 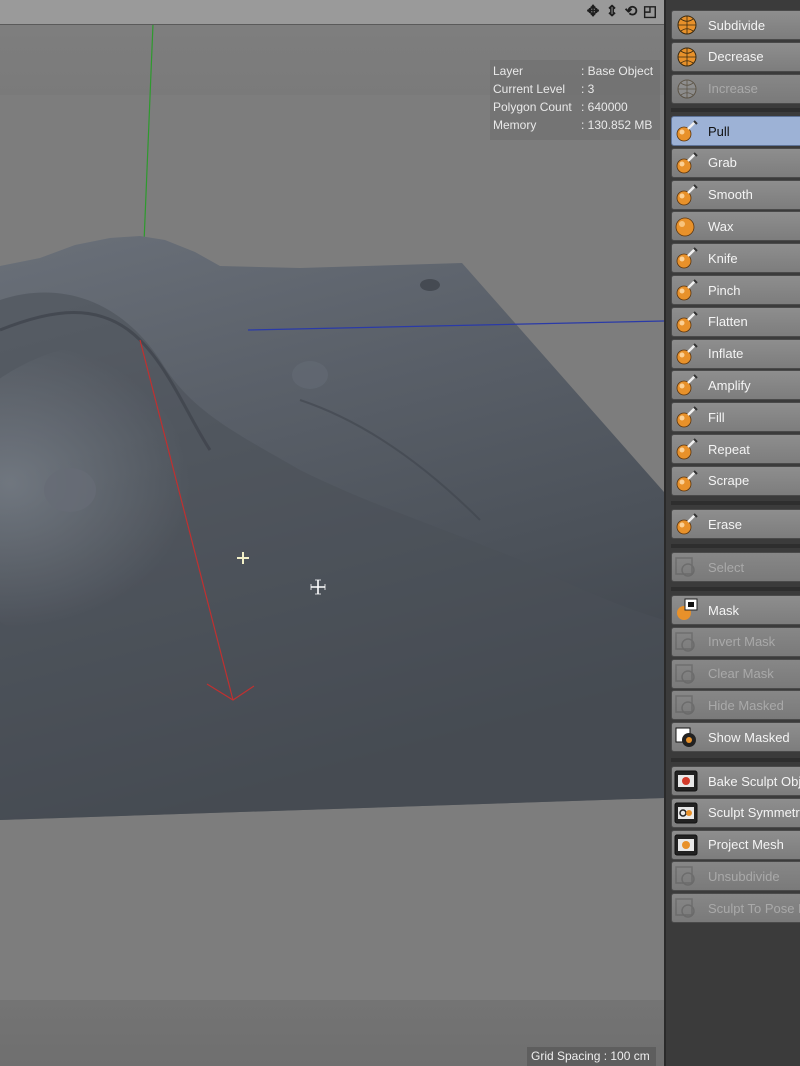 What do you see at coordinates (735, 131) in the screenshot?
I see `palette-button-pull: Pull` at bounding box center [735, 131].